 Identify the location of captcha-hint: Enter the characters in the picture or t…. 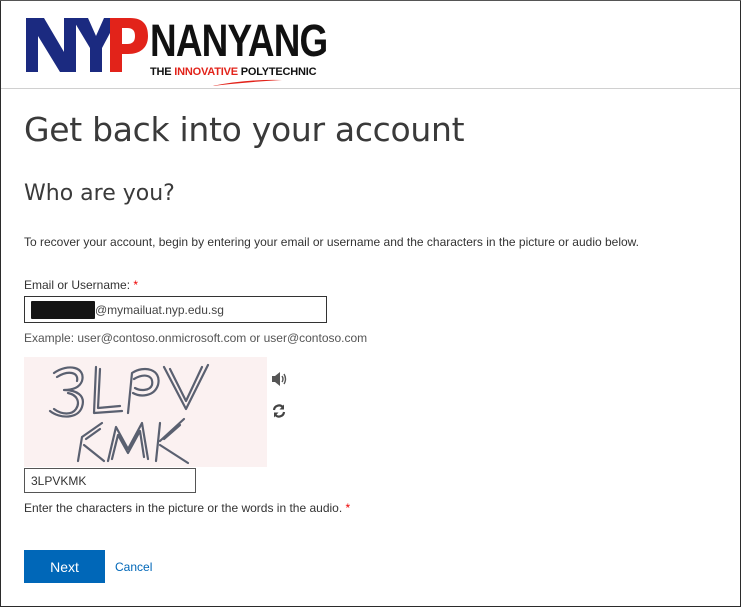
(187, 508).